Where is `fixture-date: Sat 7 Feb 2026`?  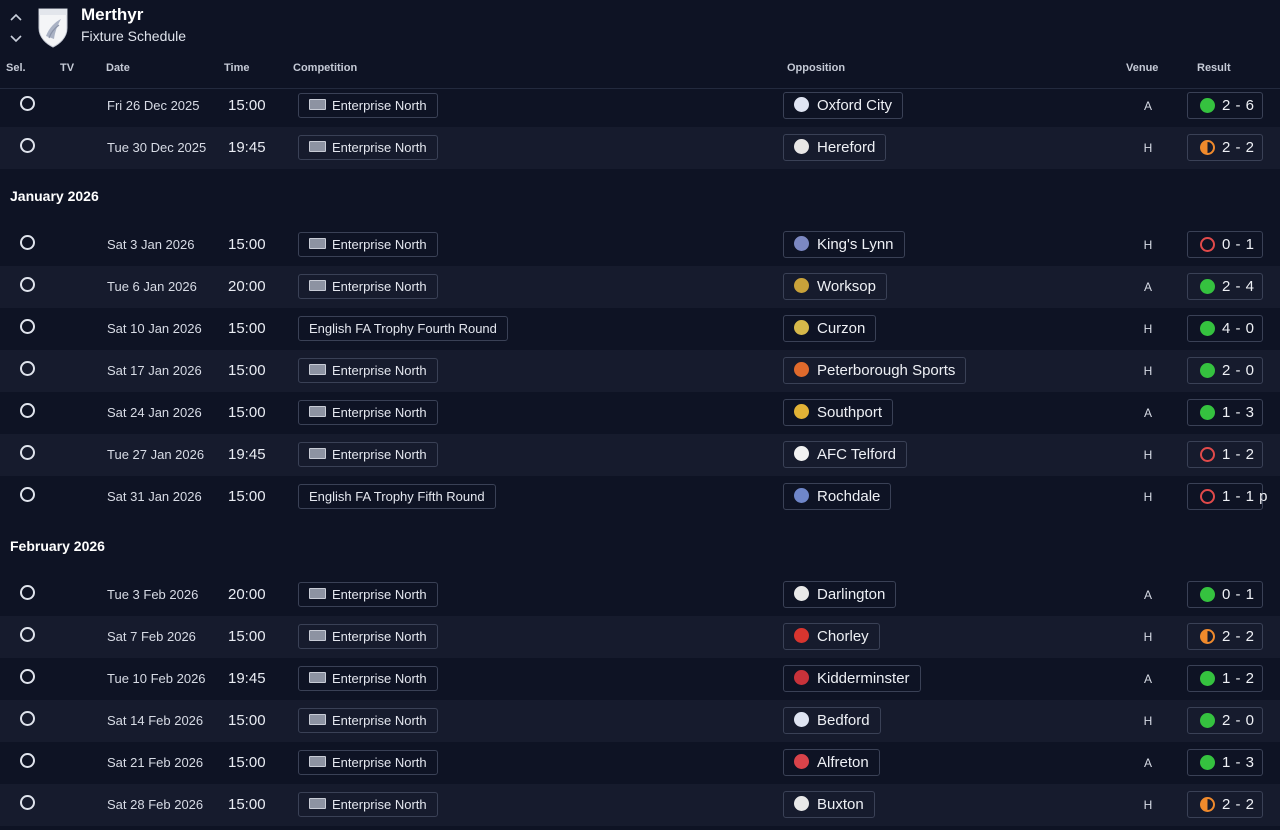 fixture-date: Sat 7 Feb 2026 is located at coordinates (151, 636).